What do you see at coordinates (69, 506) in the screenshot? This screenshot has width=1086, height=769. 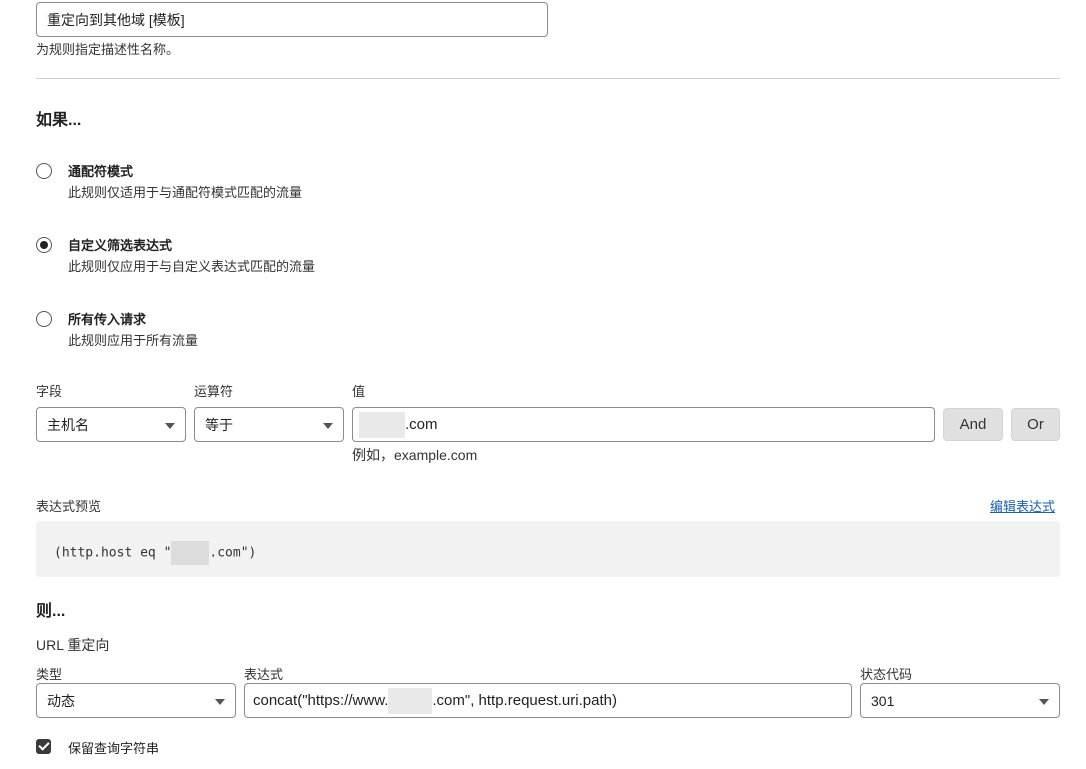 I see `preview-label: 表达式预览` at bounding box center [69, 506].